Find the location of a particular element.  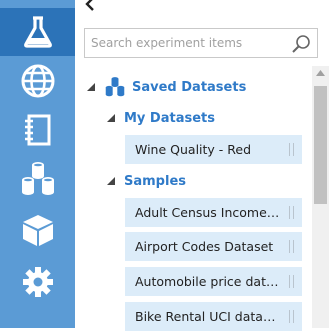

globe-icon is located at coordinates (37, 81).